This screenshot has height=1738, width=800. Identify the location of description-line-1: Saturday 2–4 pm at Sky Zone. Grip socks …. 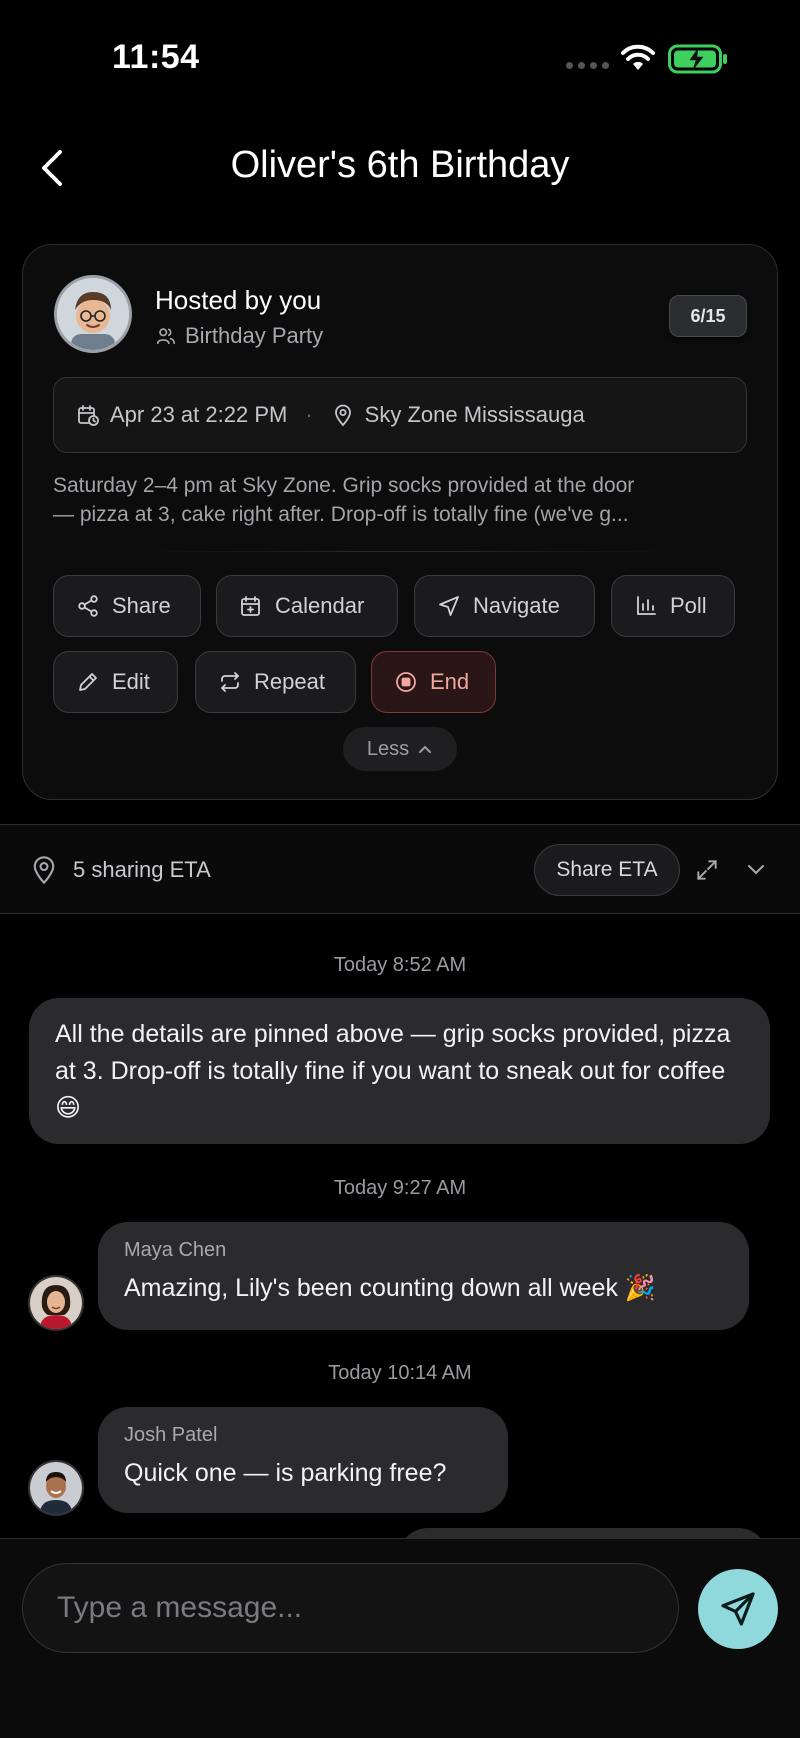
(344, 485).